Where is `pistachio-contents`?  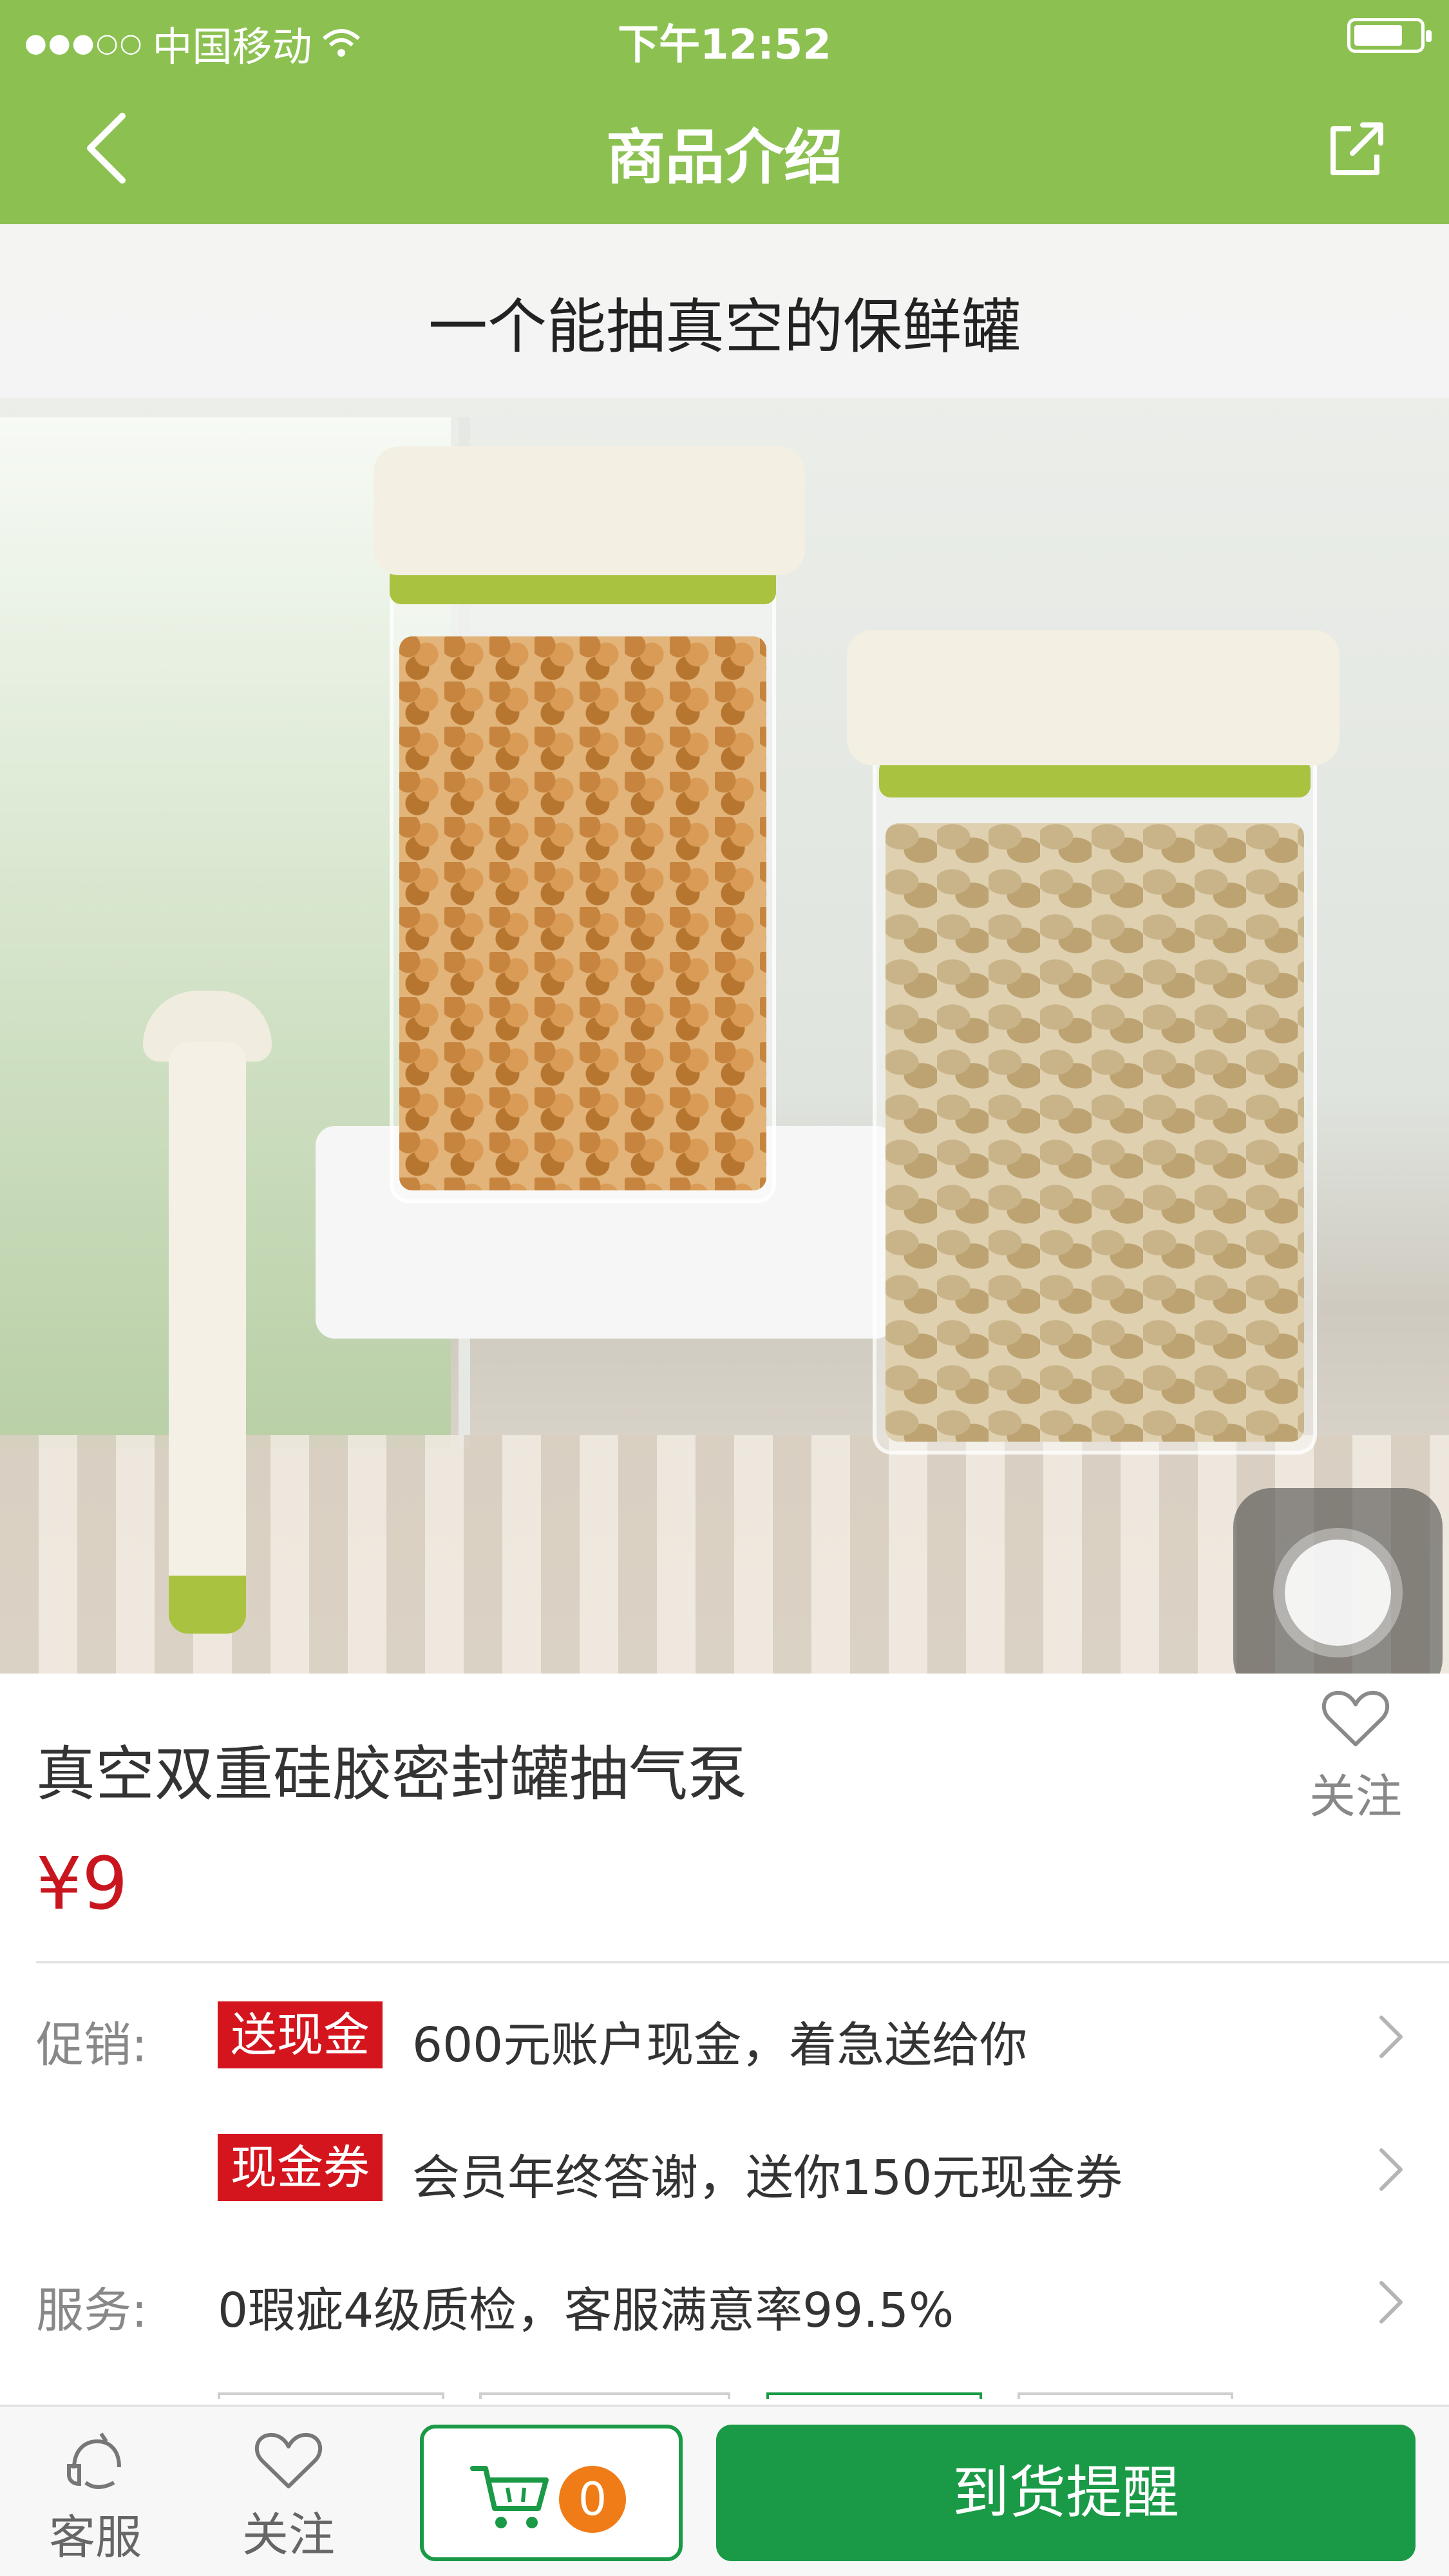 pistachio-contents is located at coordinates (1095, 1132).